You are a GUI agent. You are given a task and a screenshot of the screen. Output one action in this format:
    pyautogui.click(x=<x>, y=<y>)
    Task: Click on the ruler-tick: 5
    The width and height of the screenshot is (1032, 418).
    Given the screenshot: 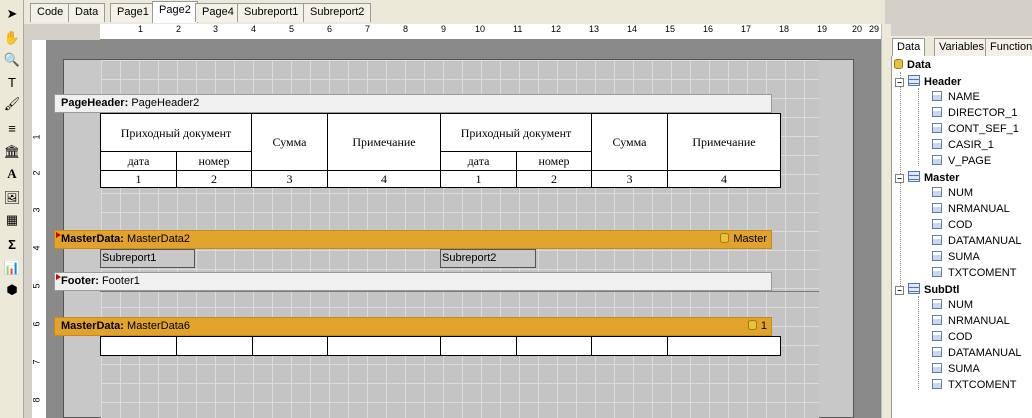 What is the action you would take?
    pyautogui.click(x=36, y=286)
    